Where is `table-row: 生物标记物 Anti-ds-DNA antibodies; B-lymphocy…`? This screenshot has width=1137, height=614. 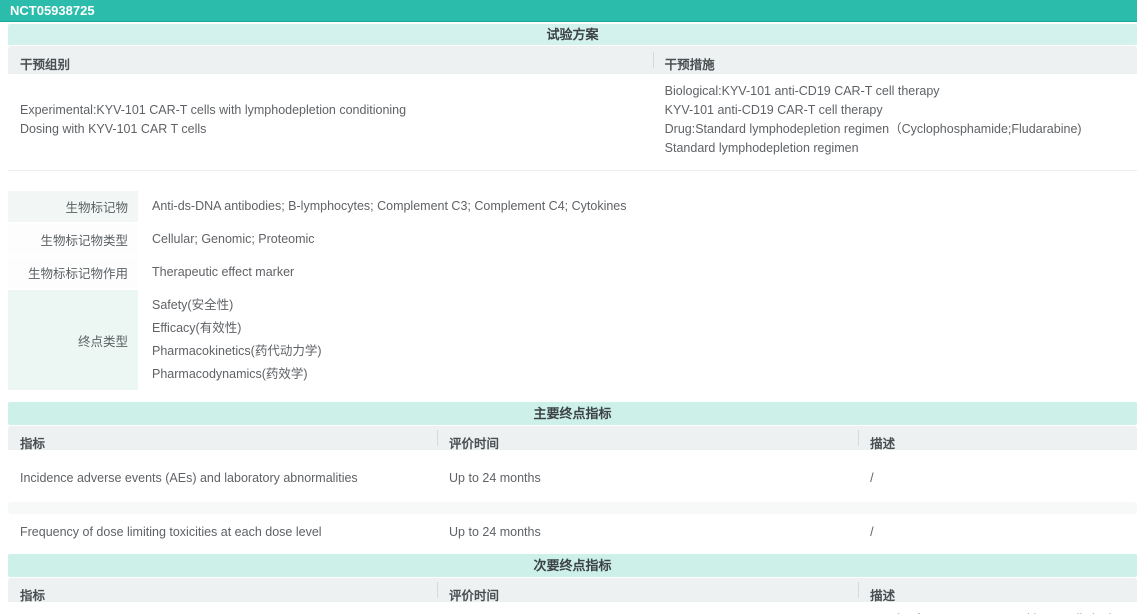
table-row: 生物标记物 Anti-ds-DNA antibodies; B-lymphocy… is located at coordinates (572, 206).